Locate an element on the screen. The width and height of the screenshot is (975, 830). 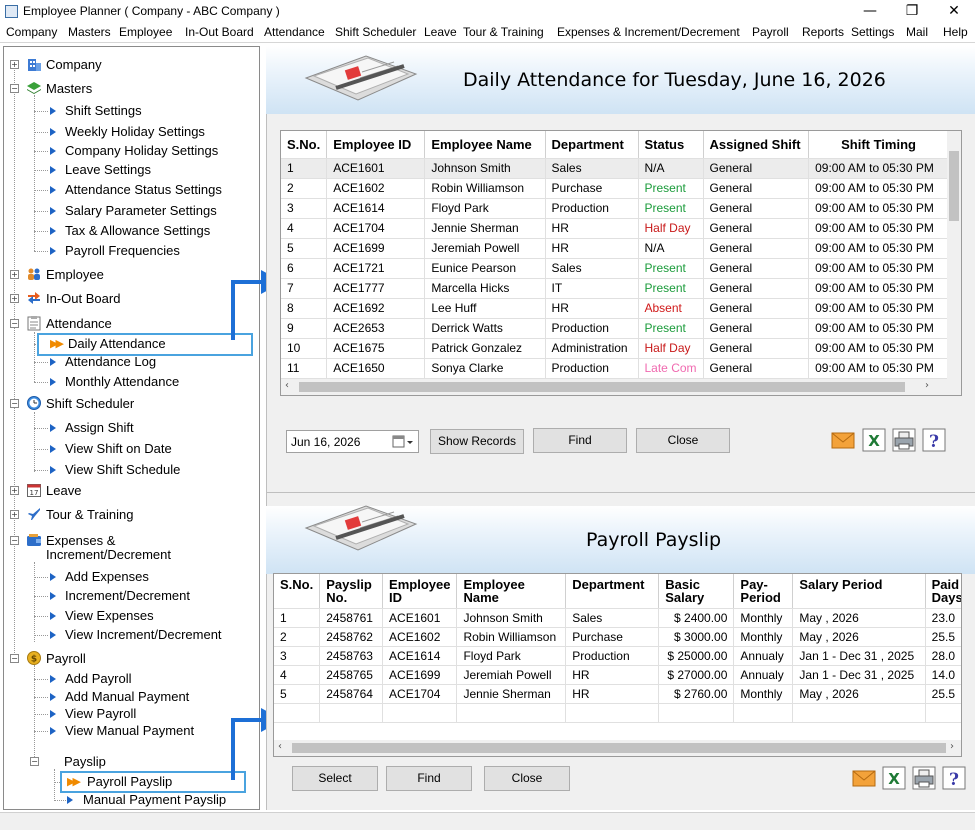
attendance-find-button: Find is located at coordinates (580, 440).